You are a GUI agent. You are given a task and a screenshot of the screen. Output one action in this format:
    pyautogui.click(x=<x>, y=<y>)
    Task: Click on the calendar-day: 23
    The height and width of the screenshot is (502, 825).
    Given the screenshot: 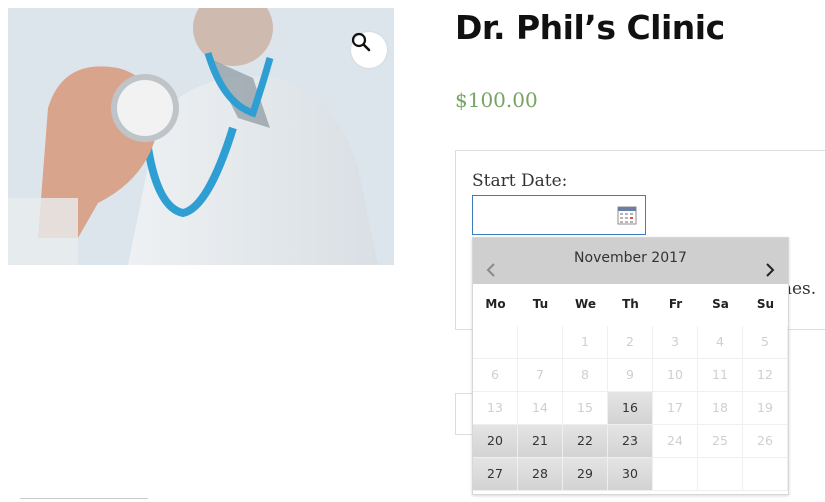 What is the action you would take?
    pyautogui.click(x=630, y=441)
    